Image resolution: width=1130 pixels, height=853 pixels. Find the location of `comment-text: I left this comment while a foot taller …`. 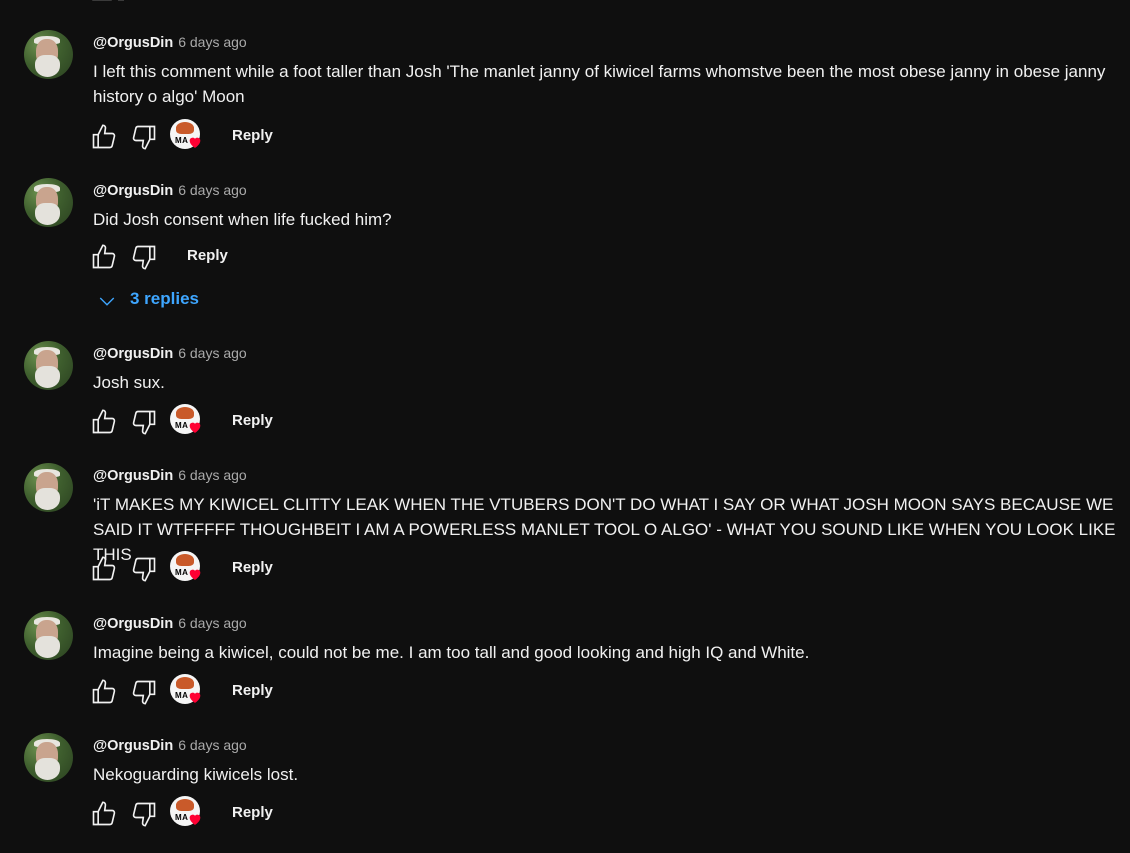

comment-text: I left this comment while a foot taller … is located at coordinates (599, 84).